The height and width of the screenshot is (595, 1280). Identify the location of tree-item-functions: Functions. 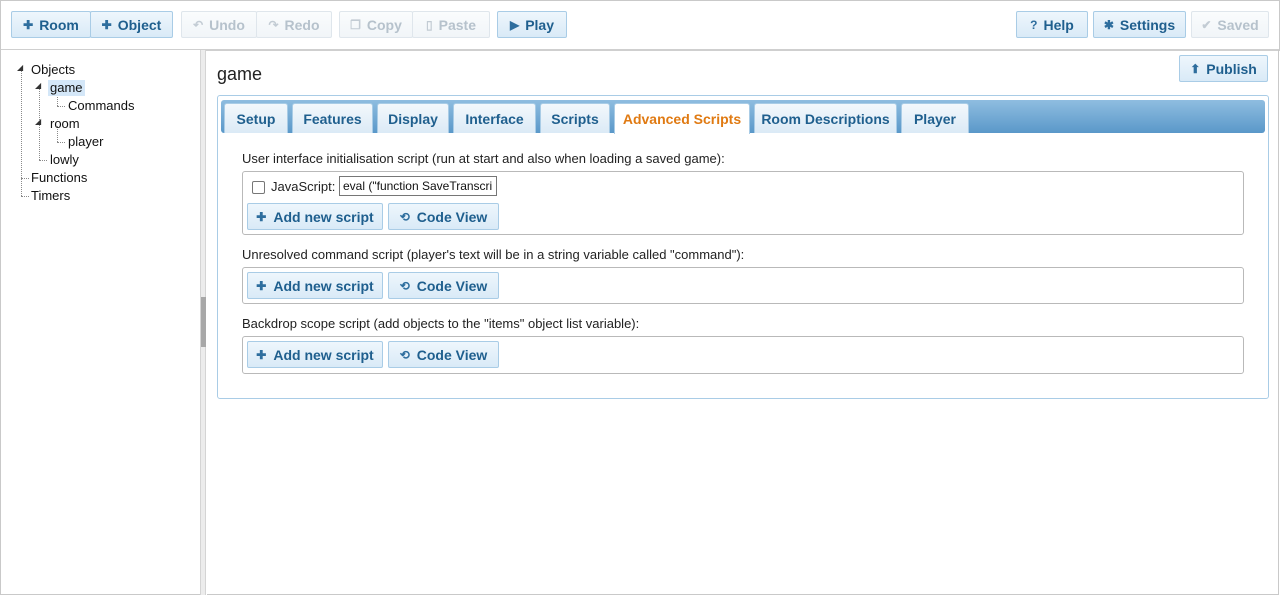
(59, 178).